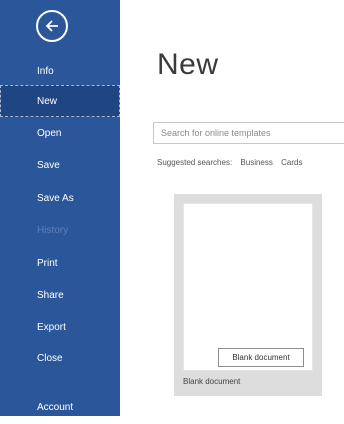  What do you see at coordinates (212, 381) in the screenshot?
I see `template-name: Blank document` at bounding box center [212, 381].